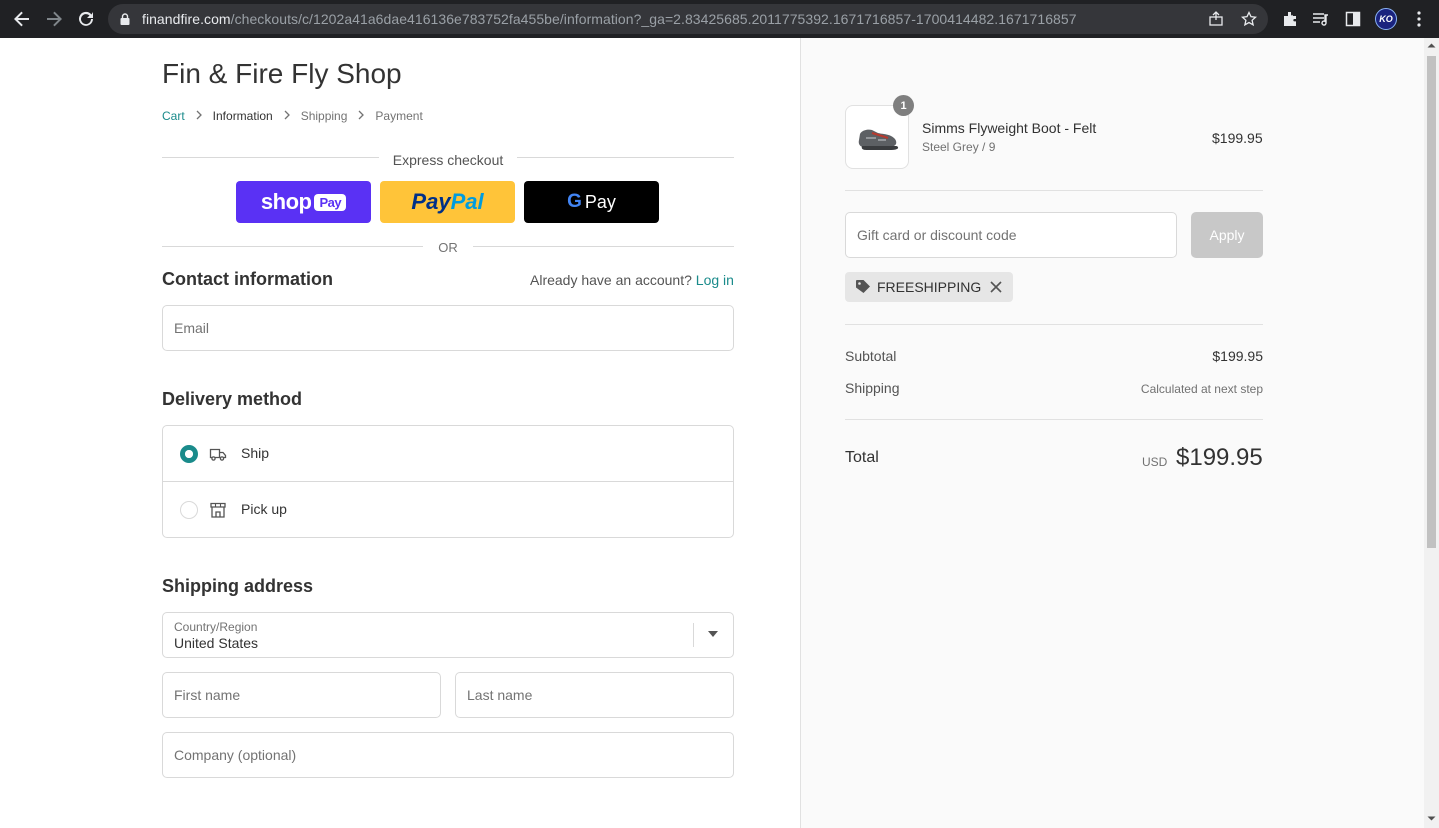 The image size is (1439, 828). What do you see at coordinates (238, 586) in the screenshot?
I see `shipping-address-heading: Shipping address` at bounding box center [238, 586].